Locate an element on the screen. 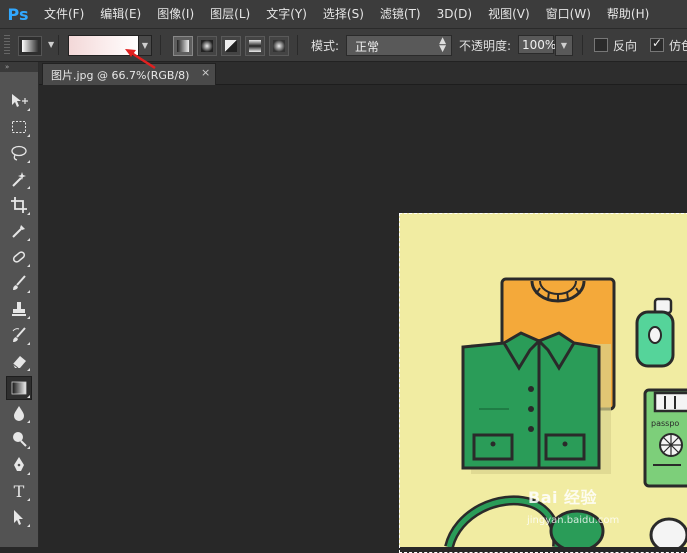 The width and height of the screenshot is (687, 553). marquee-tool-icon is located at coordinates (19, 127).